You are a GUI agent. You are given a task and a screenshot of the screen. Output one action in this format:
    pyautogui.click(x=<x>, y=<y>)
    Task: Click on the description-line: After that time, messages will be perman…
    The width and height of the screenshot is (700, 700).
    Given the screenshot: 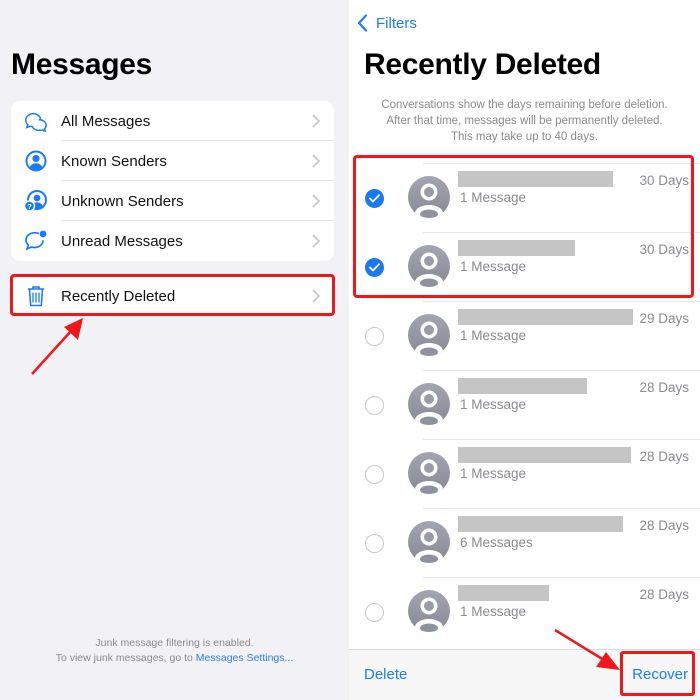 What is the action you would take?
    pyautogui.click(x=524, y=121)
    